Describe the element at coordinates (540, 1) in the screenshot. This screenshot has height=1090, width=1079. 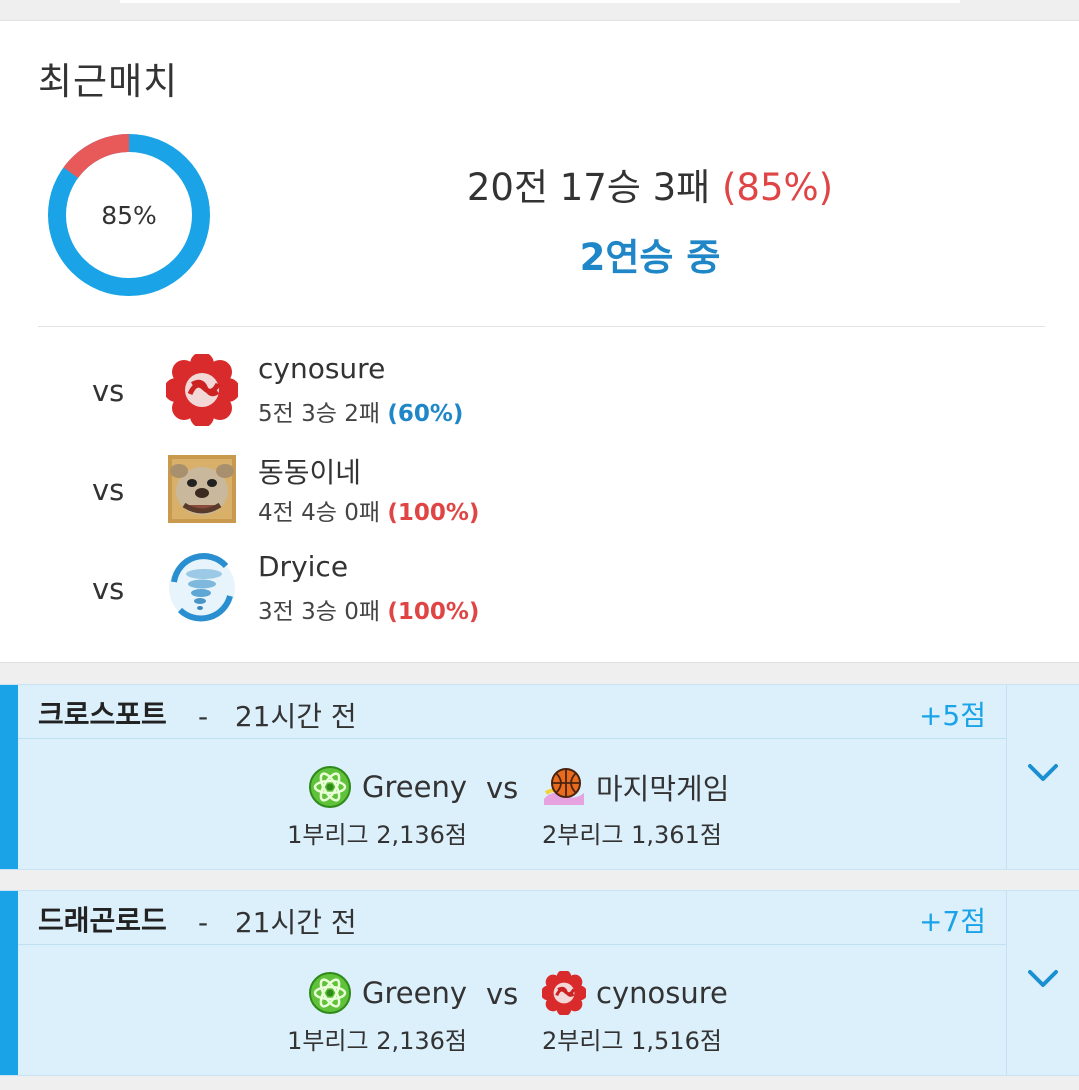
I see `previous-card-edge` at that location.